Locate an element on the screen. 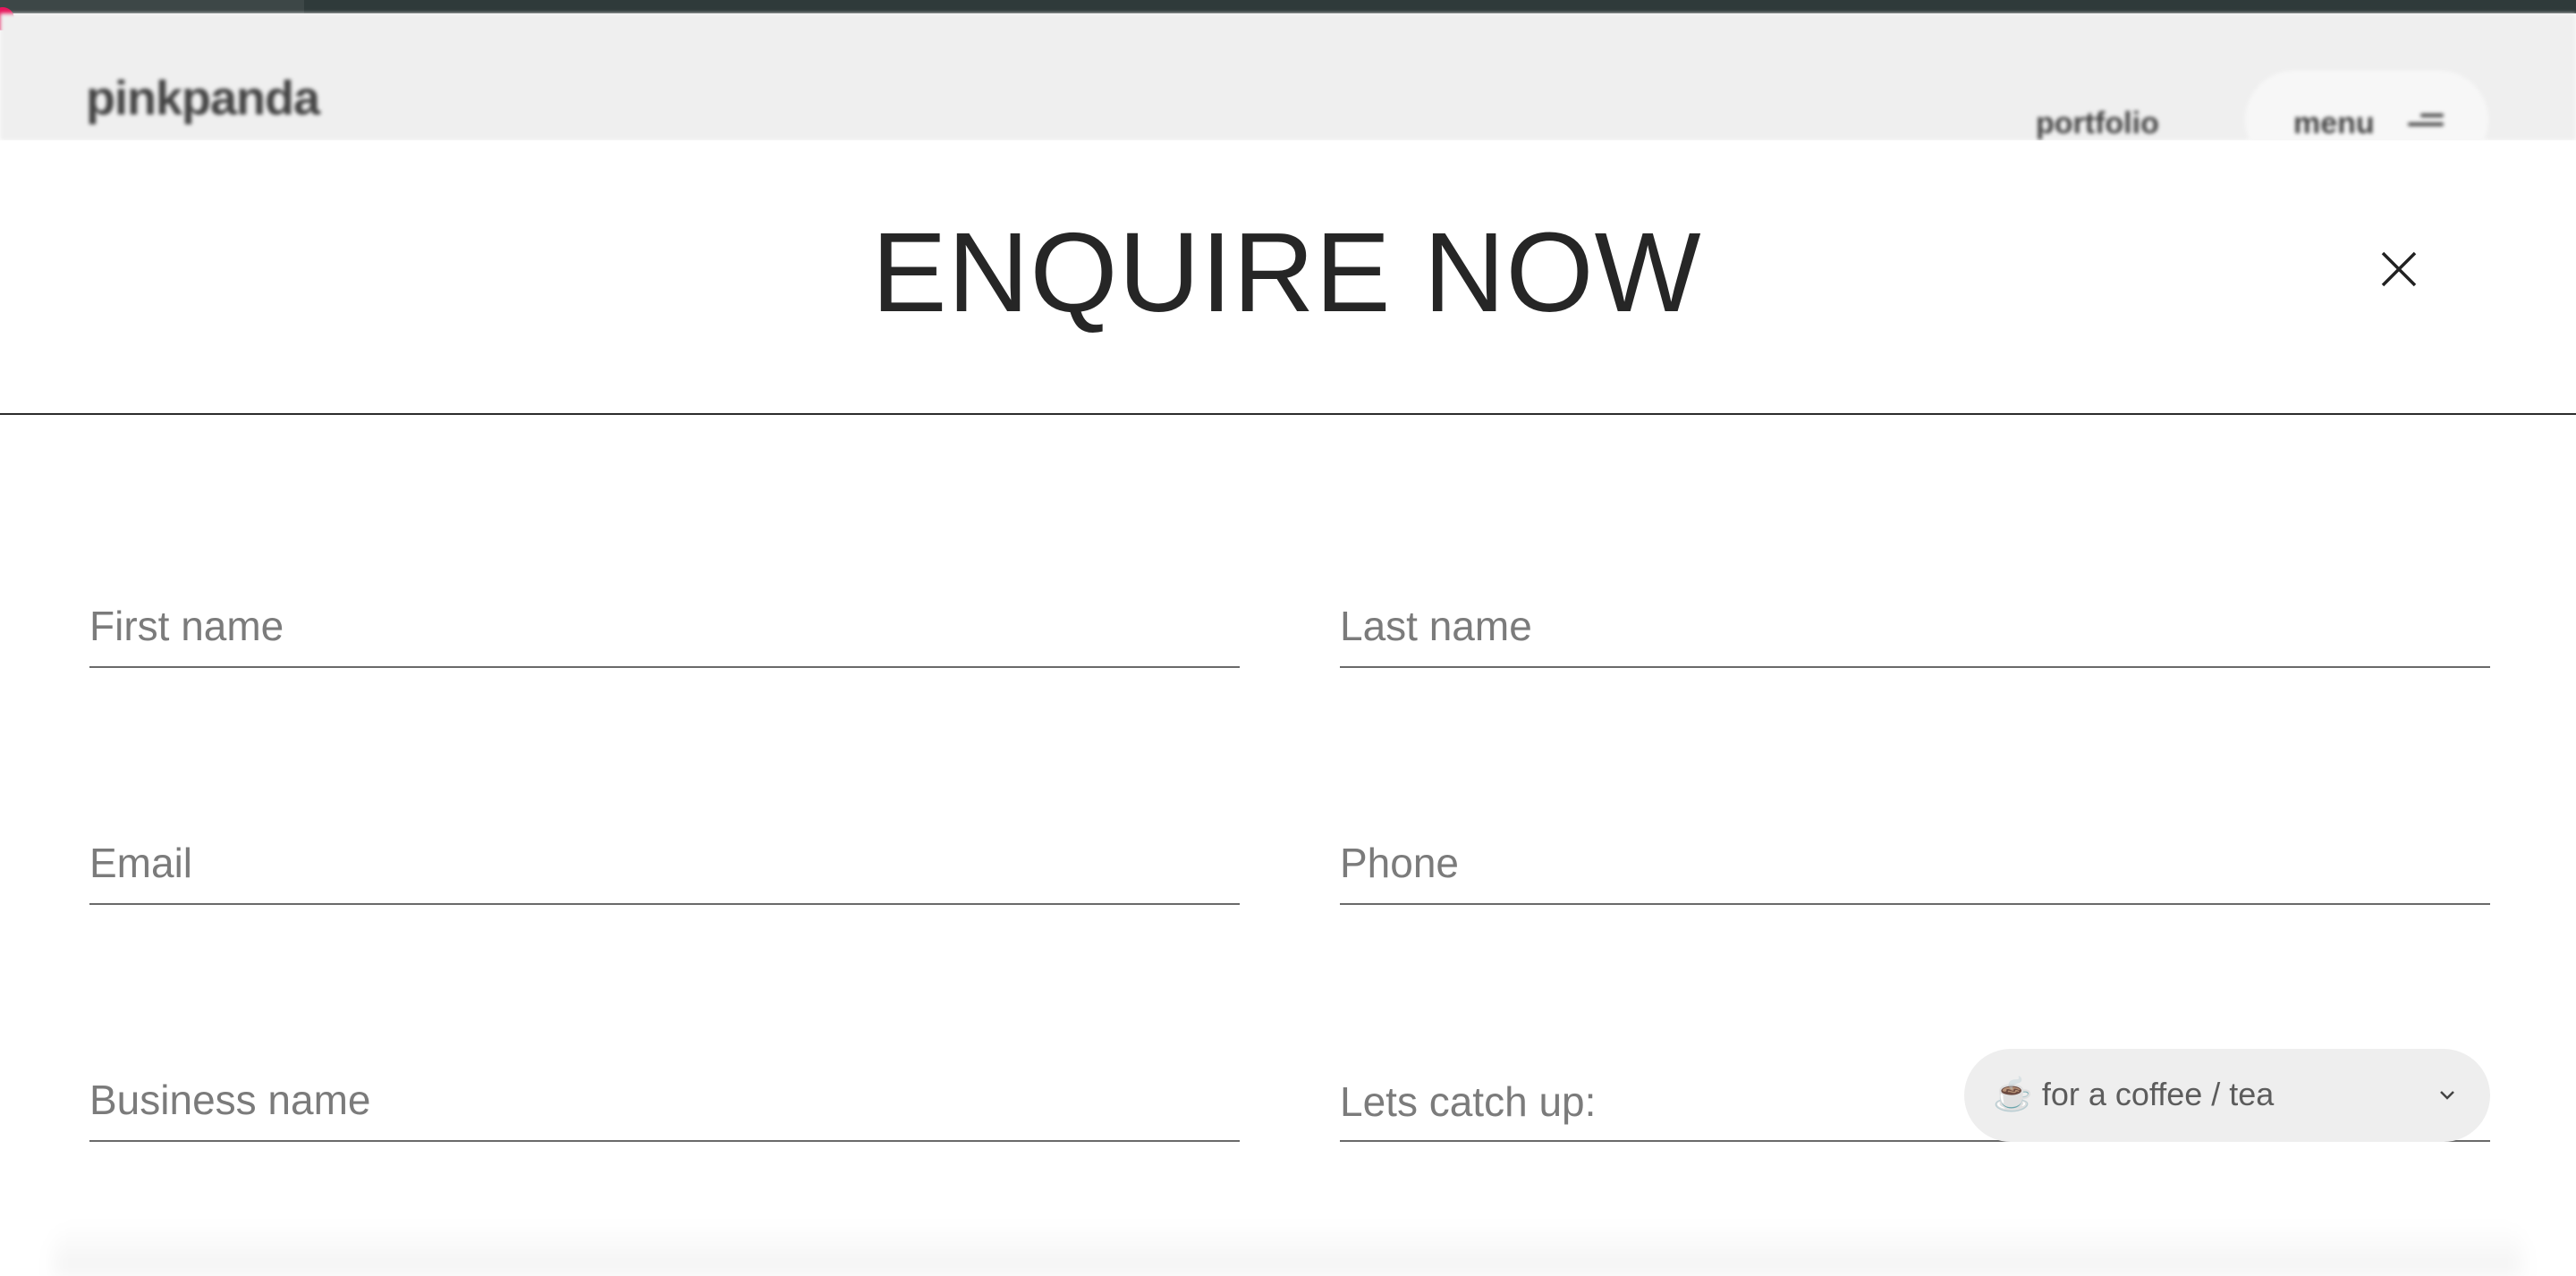 Image resolution: width=2576 pixels, height=1276 pixels. header-divider is located at coordinates (1288, 414).